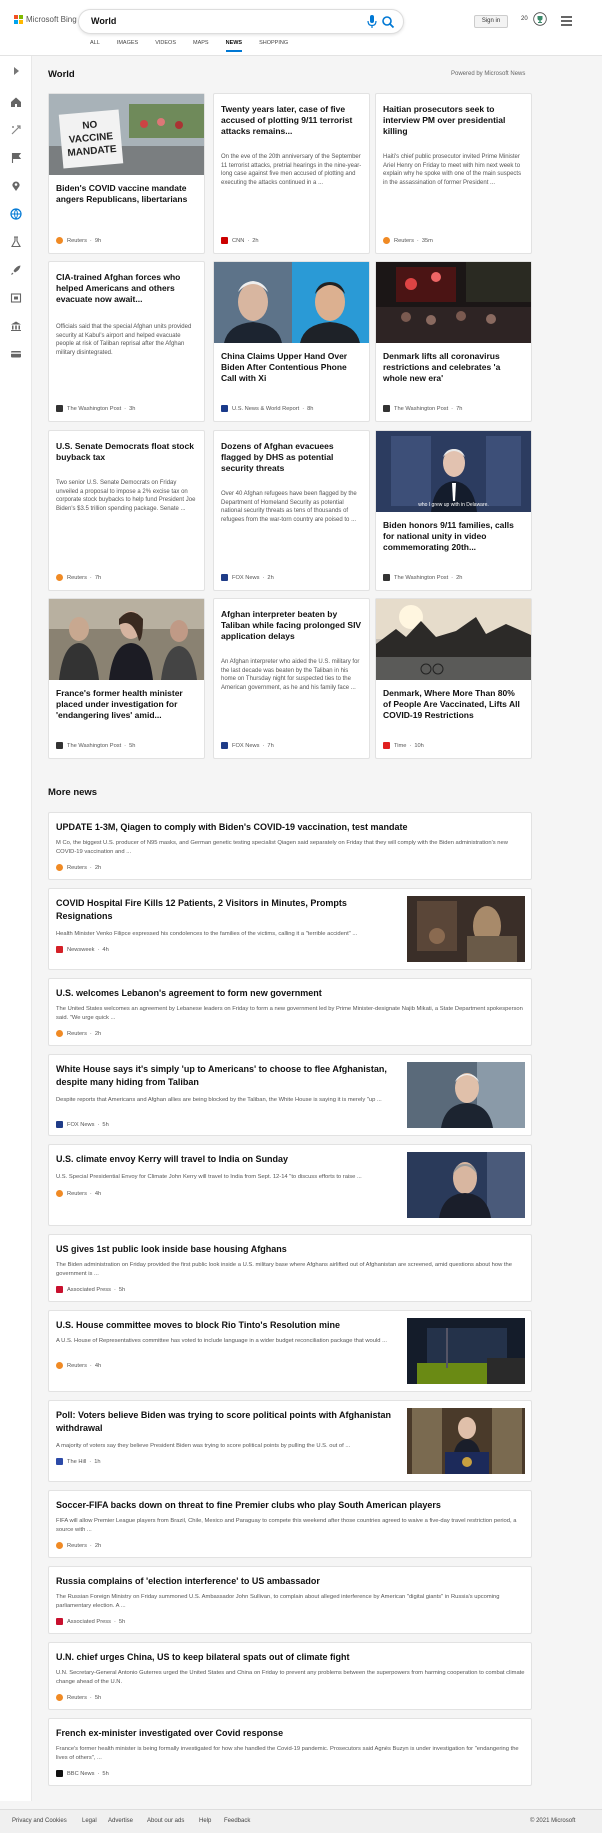  I want to click on home-icon, so click(16, 102).